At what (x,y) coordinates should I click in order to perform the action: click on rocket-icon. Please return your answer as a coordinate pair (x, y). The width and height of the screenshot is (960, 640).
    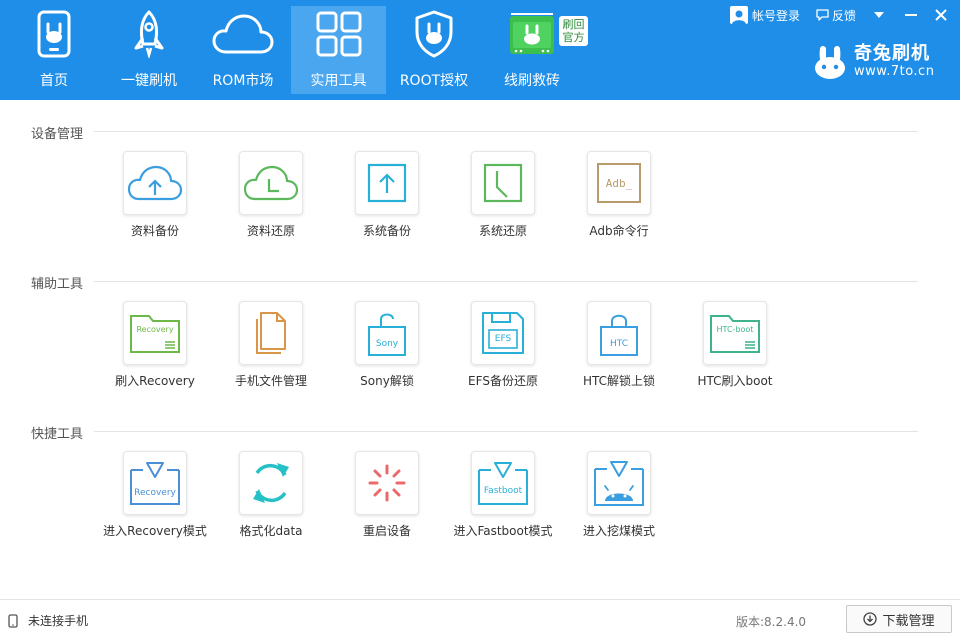
    Looking at the image, I should click on (149, 34).